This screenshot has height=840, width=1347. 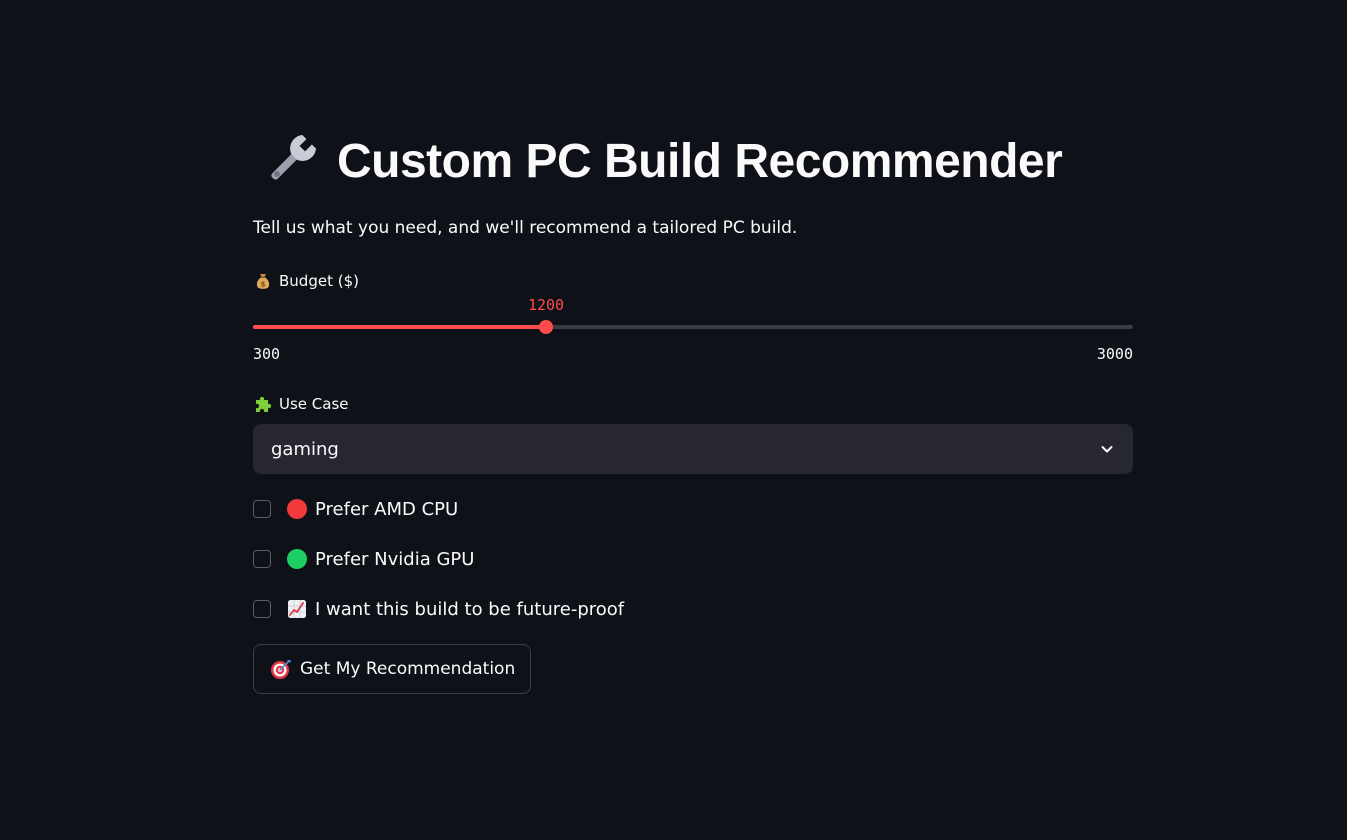 What do you see at coordinates (297, 559) in the screenshot?
I see `green-circle-icon` at bounding box center [297, 559].